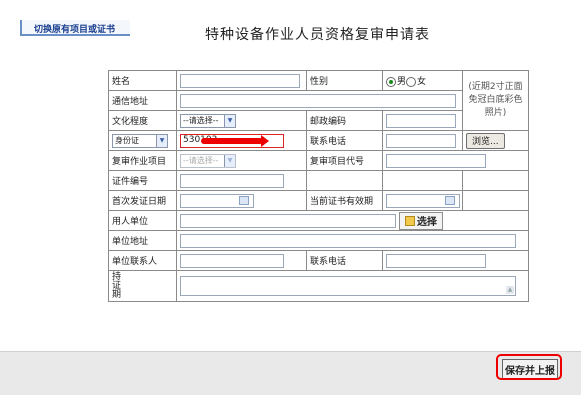  What do you see at coordinates (409, 220) in the screenshot?
I see `choose-icon` at bounding box center [409, 220].